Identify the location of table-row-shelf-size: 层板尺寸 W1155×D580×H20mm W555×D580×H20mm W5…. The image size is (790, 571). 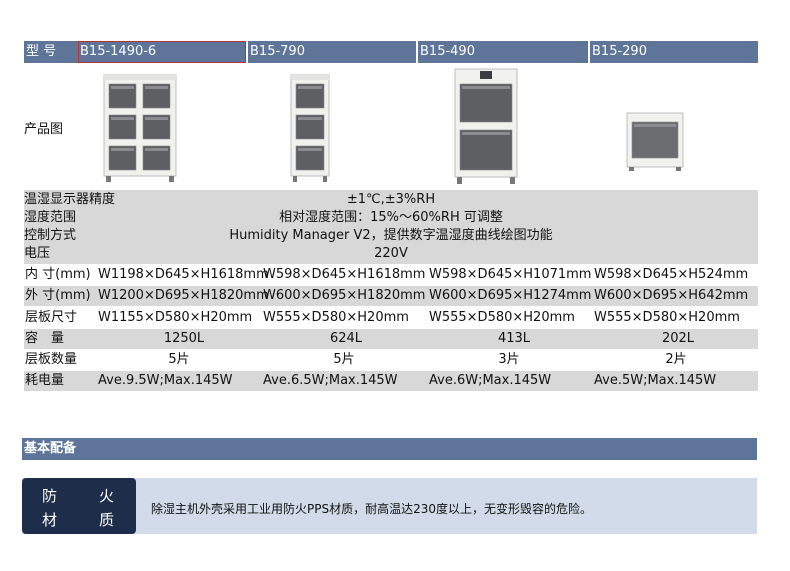
(391, 318).